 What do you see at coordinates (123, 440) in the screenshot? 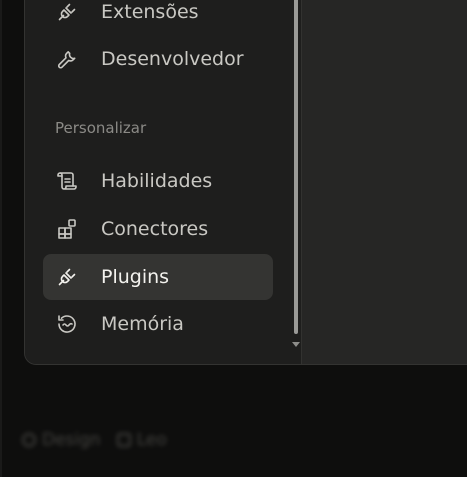
I see `user-icon` at bounding box center [123, 440].